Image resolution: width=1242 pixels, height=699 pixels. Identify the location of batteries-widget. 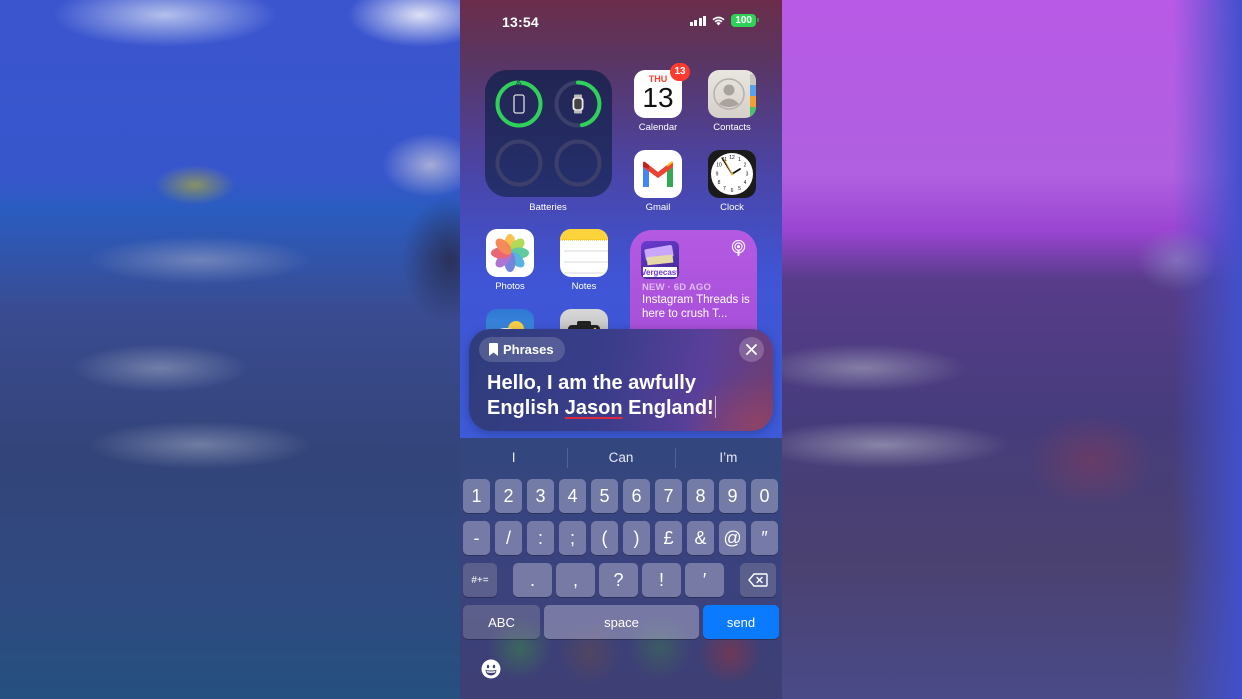
(548, 133).